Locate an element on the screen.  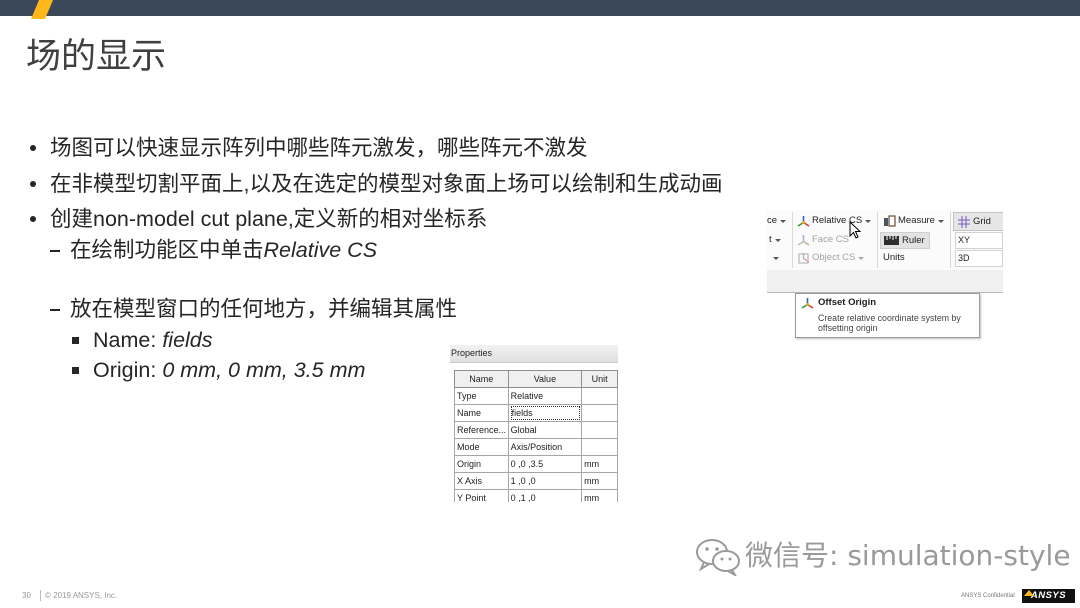
grid-toggle: Grid is located at coordinates (978, 221).